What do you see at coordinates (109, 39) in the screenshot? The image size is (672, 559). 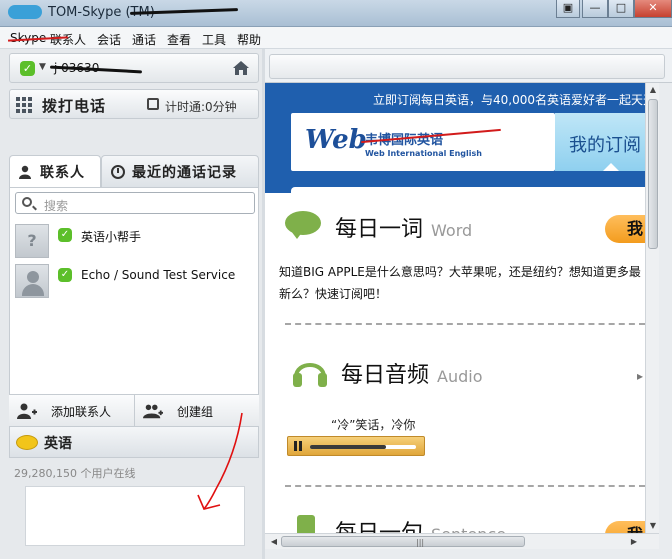 I see `menu-conversation: 会话` at bounding box center [109, 39].